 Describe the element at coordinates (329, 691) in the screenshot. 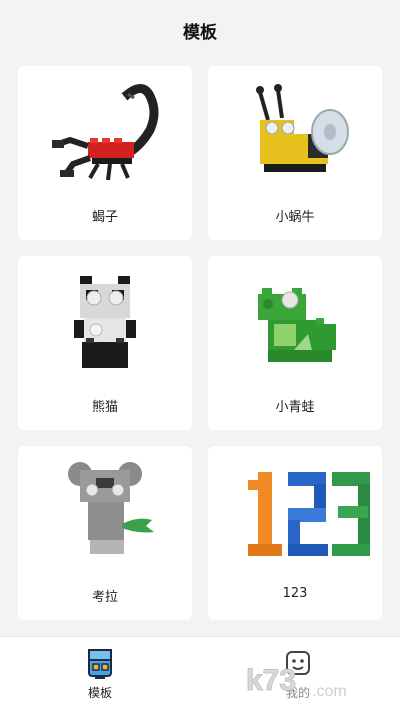

I see `svg-text: .com` at that location.